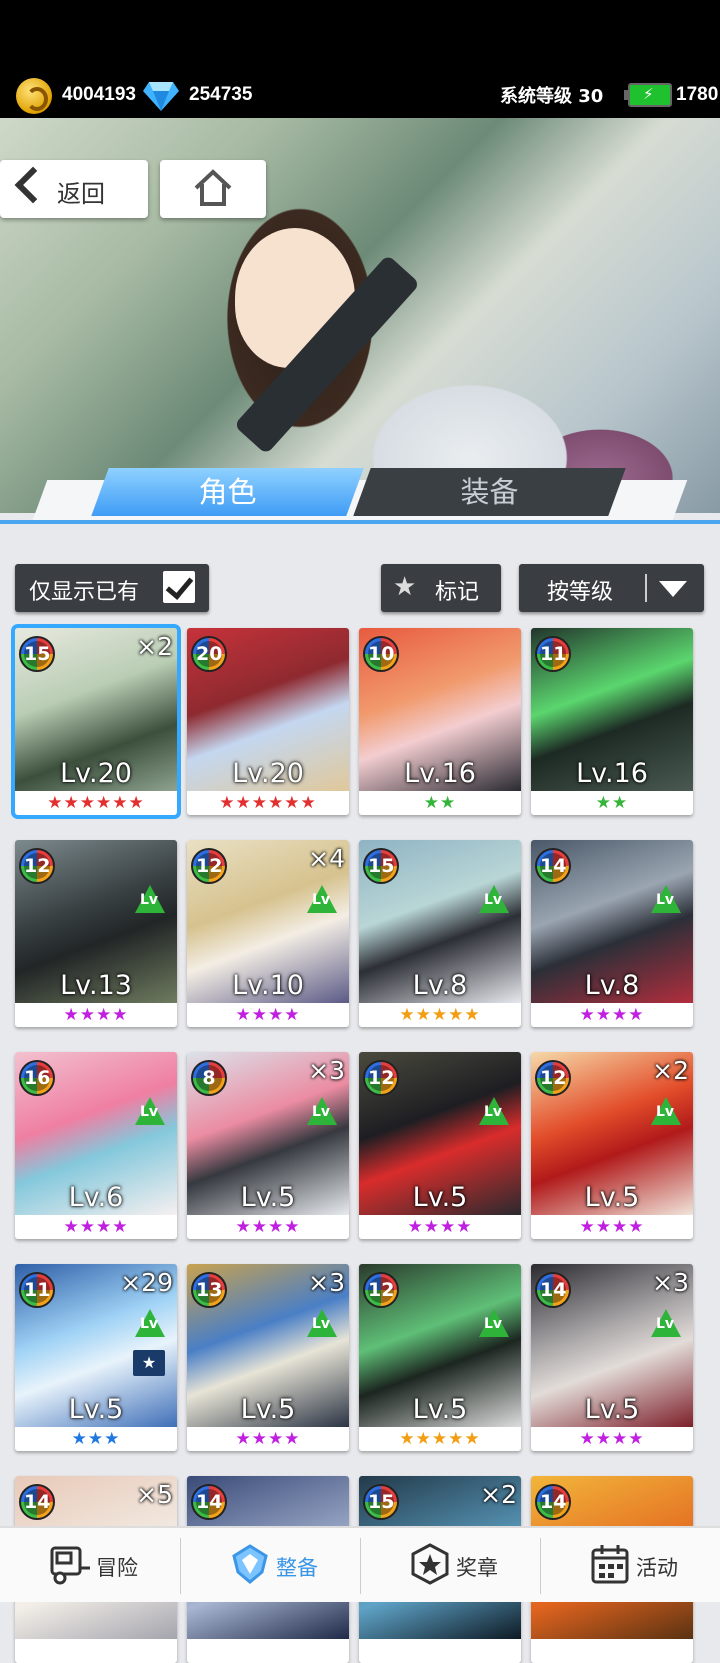  Describe the element at coordinates (90, 1565) in the screenshot. I see `nav-adventure: 冒险` at that location.